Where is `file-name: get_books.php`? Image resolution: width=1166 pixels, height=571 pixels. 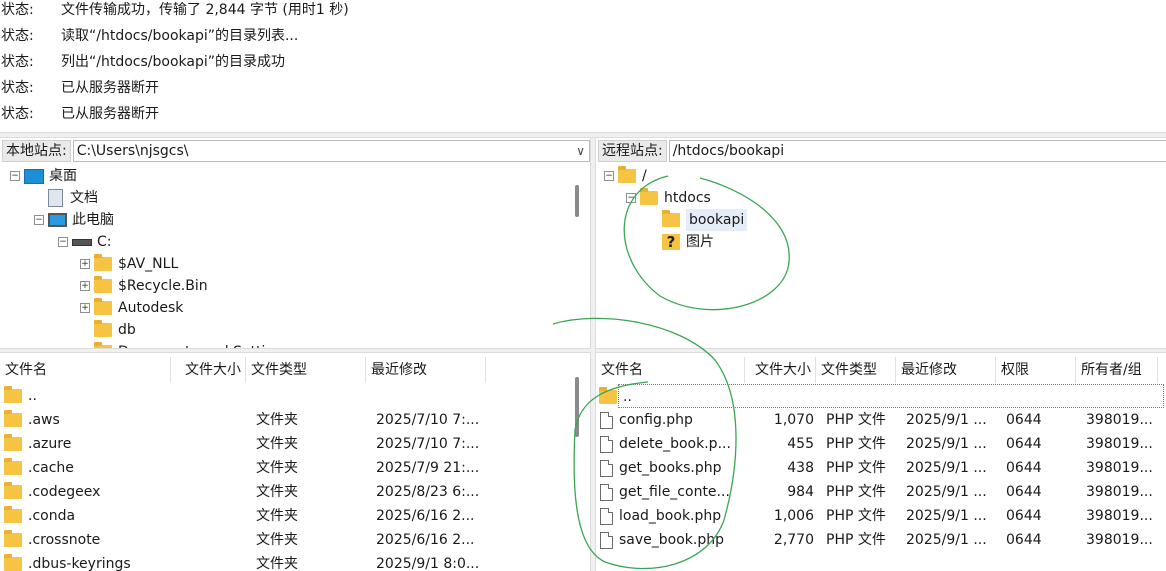 file-name: get_books.php is located at coordinates (670, 468).